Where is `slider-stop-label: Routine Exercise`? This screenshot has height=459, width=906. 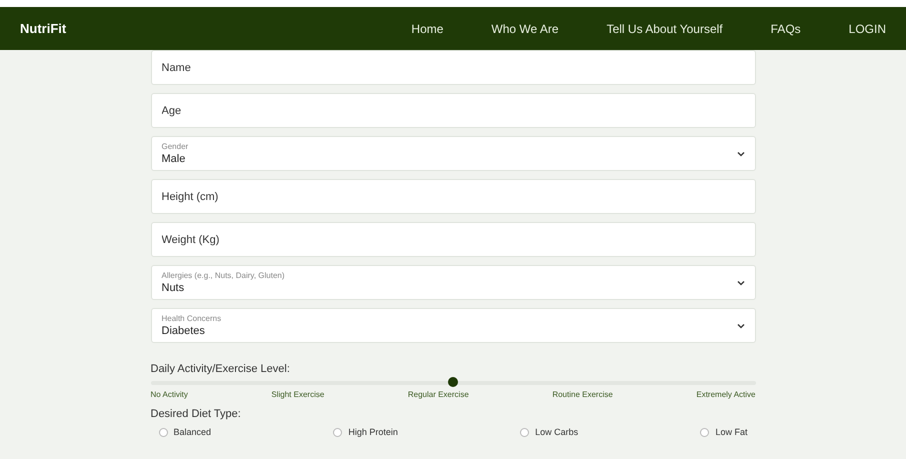 slider-stop-label: Routine Exercise is located at coordinates (582, 394).